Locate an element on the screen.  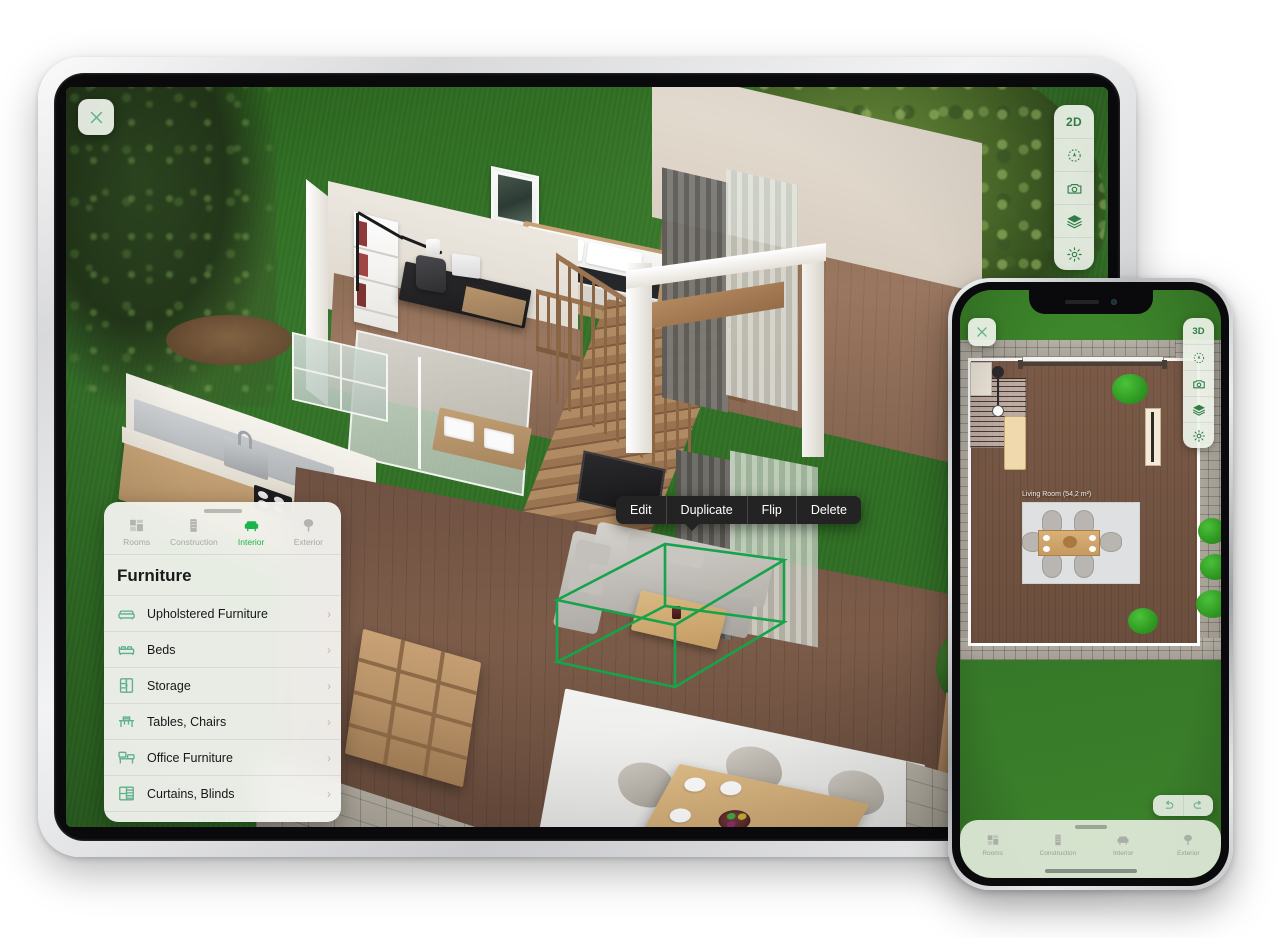
redo-button is located at coordinates (1198, 805).